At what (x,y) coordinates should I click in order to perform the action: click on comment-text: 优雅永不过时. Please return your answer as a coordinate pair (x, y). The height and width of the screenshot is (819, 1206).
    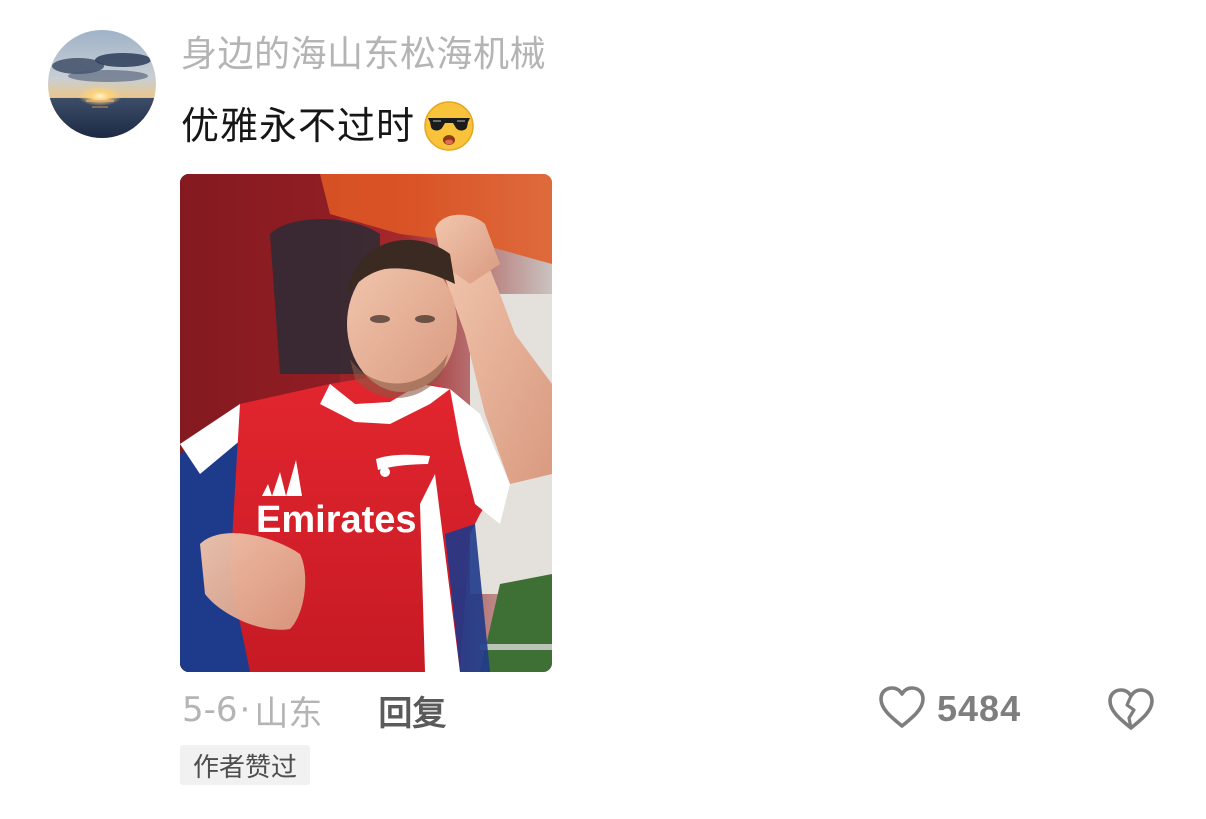
    Looking at the image, I should click on (298, 126).